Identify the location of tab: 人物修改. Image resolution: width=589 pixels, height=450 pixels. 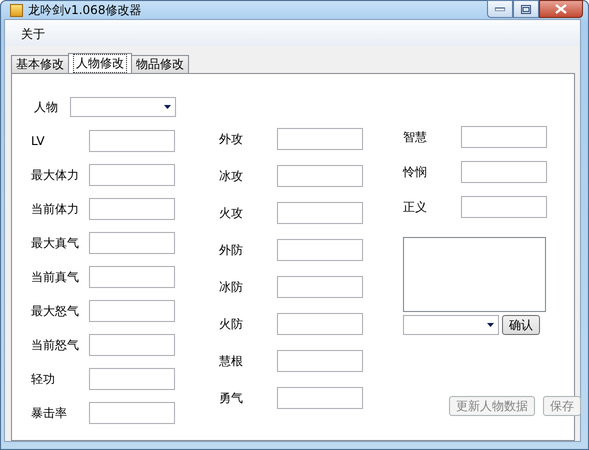
(100, 63).